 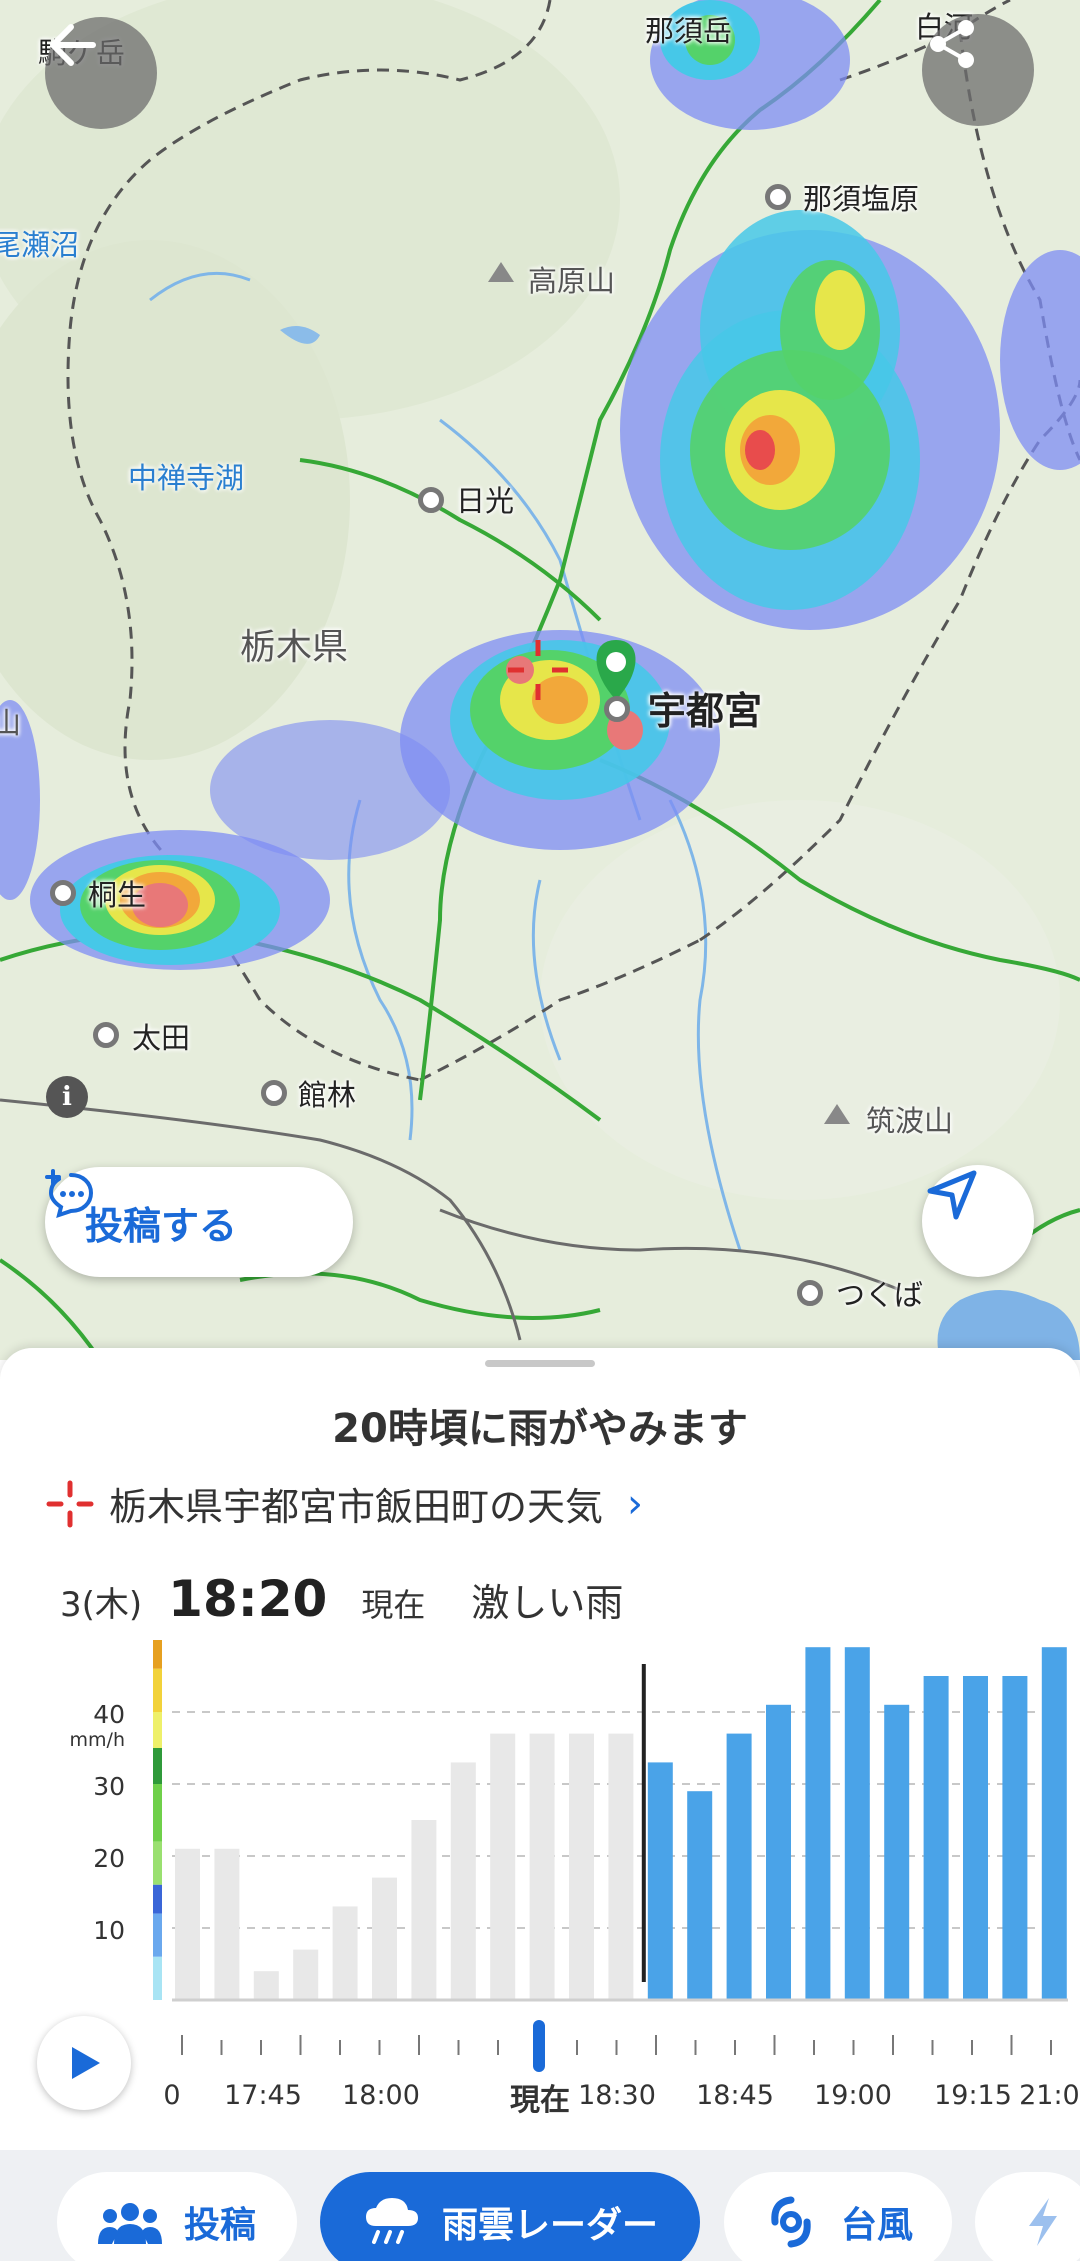 I want to click on chat-plus-icon, so click(x=69, y=1194).